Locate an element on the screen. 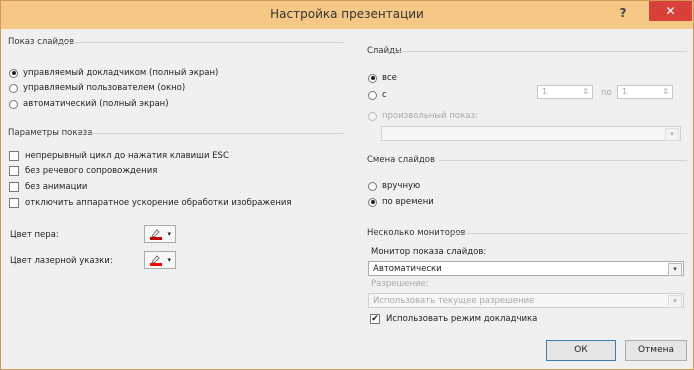 The height and width of the screenshot is (370, 694). radio-custom-show: произвольный показ: is located at coordinates (423, 116).